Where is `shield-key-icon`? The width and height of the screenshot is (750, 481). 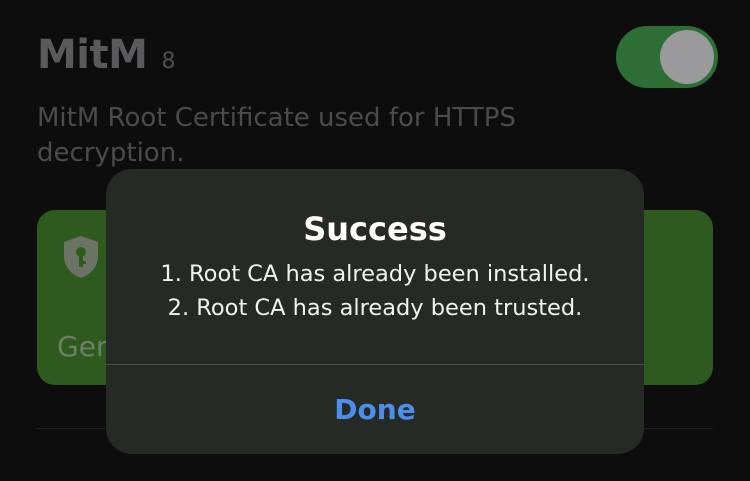
shield-key-icon is located at coordinates (81, 257).